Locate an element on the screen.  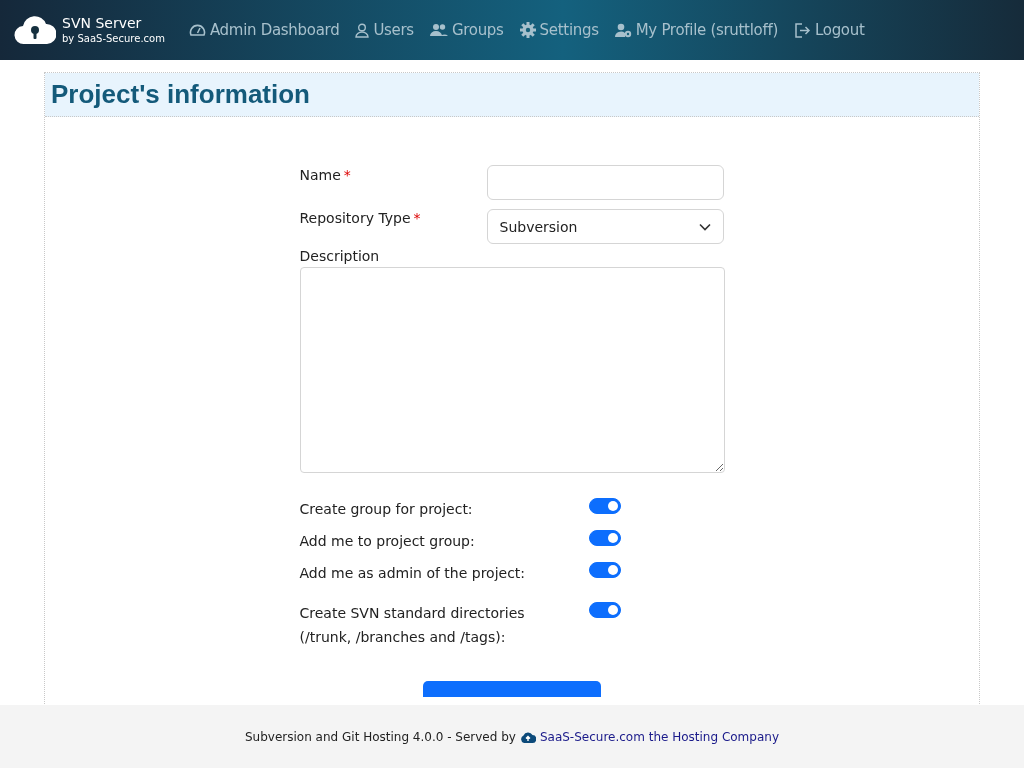
toggle-label: Add me as admin of the project: is located at coordinates (413, 573).